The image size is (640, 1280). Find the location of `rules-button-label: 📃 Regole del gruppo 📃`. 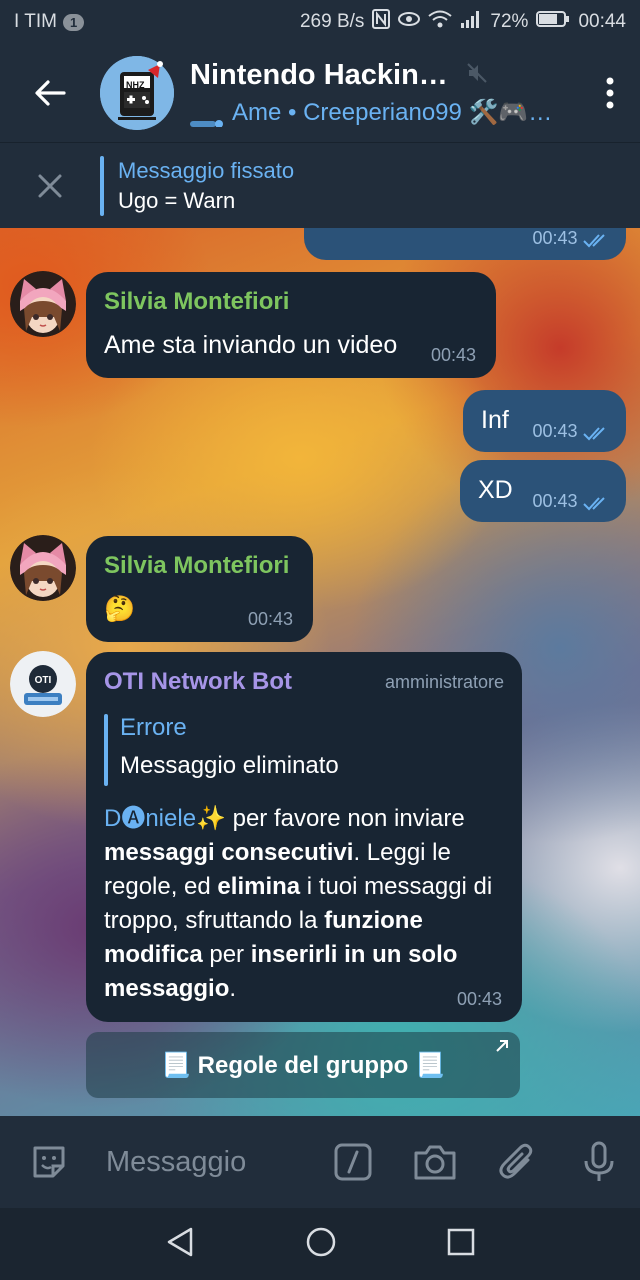

rules-button-label: 📃 Regole del gruppo 📃 is located at coordinates (303, 1065).